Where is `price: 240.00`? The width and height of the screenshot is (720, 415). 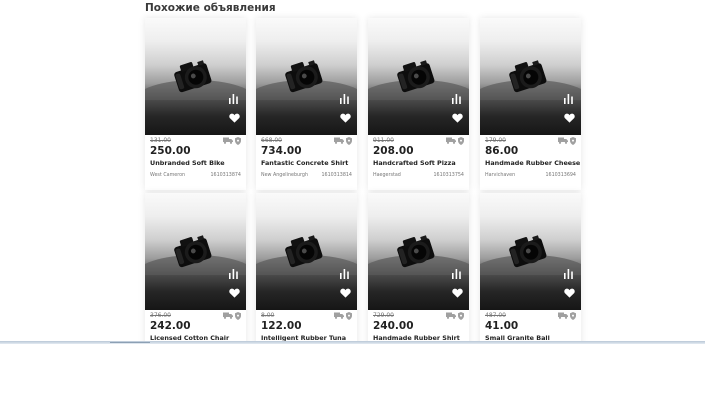 price: 240.00 is located at coordinates (393, 326).